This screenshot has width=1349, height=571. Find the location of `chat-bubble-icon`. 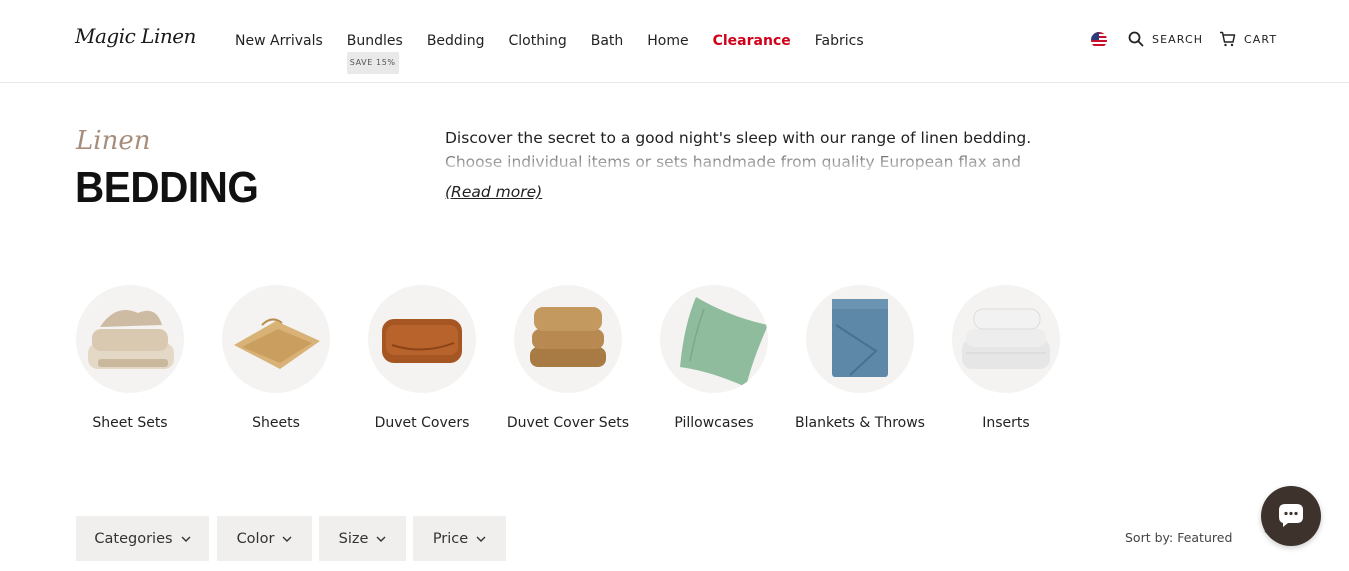

chat-bubble-icon is located at coordinates (1291, 515).